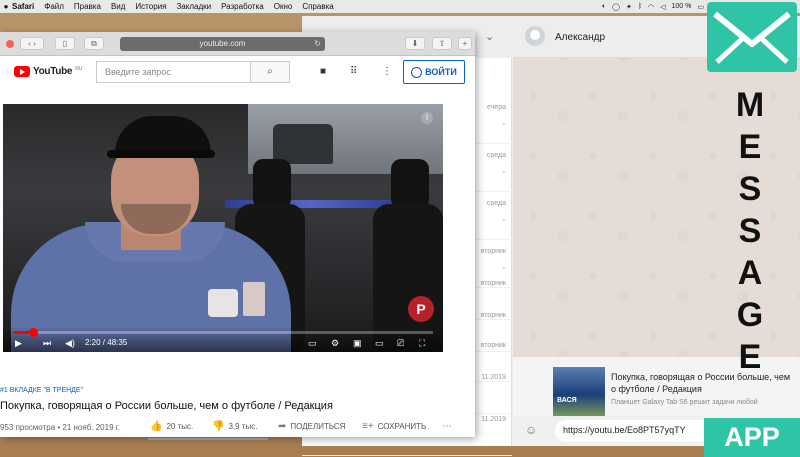 This screenshot has height=457, width=800. I want to click on menu-window: Окно, so click(283, 6).